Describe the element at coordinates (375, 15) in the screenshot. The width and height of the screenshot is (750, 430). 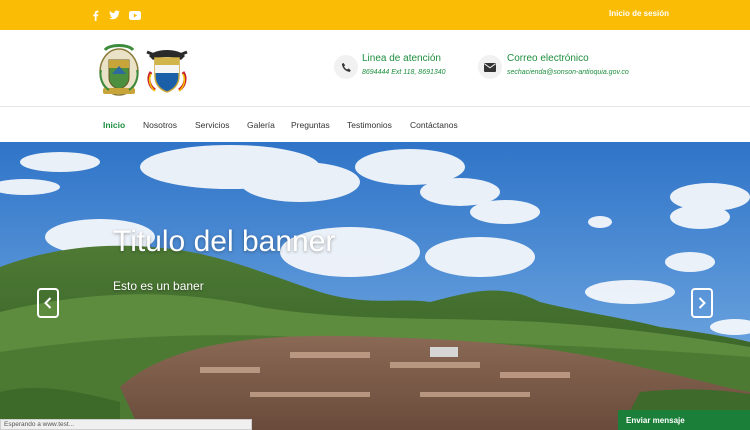
I see `top-bar: Inicio de sesión` at that location.